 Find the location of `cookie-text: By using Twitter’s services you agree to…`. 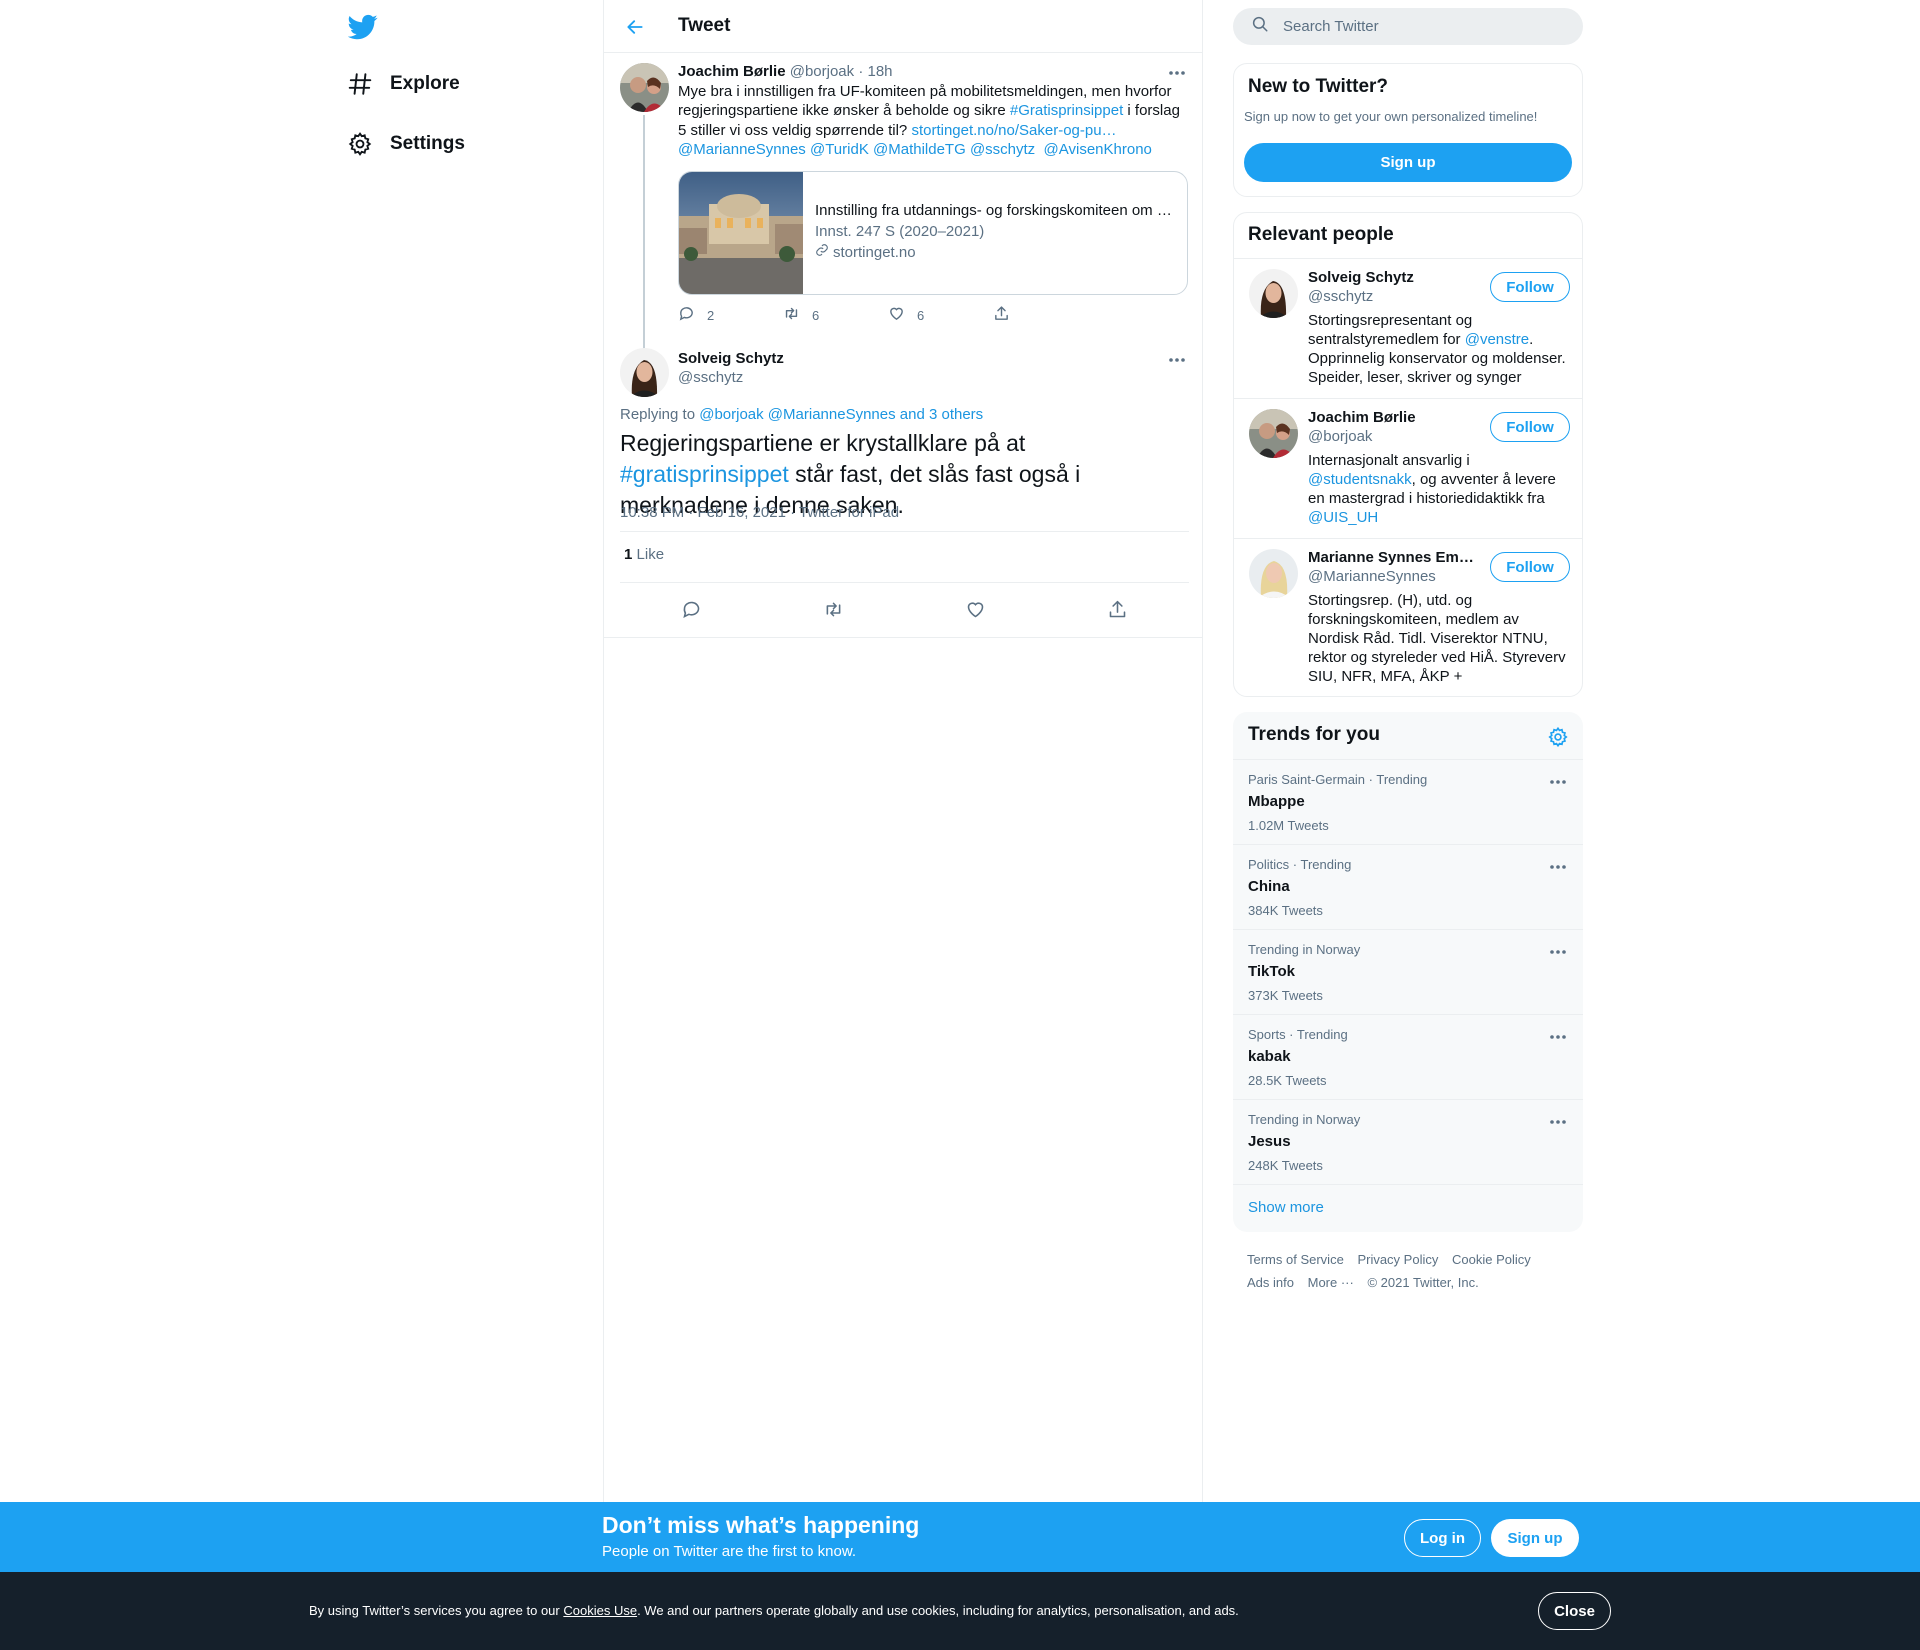

cookie-text: By using Twitter’s services you agree to… is located at coordinates (774, 1610).